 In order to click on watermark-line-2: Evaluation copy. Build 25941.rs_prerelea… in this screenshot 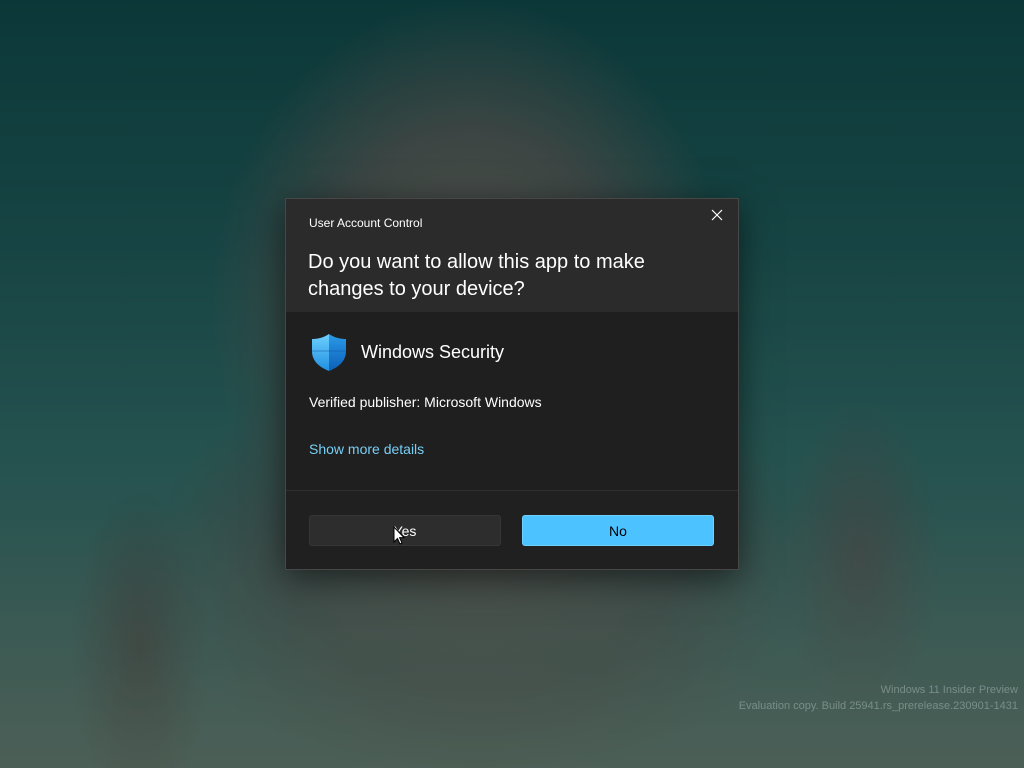, I will do `click(878, 706)`.